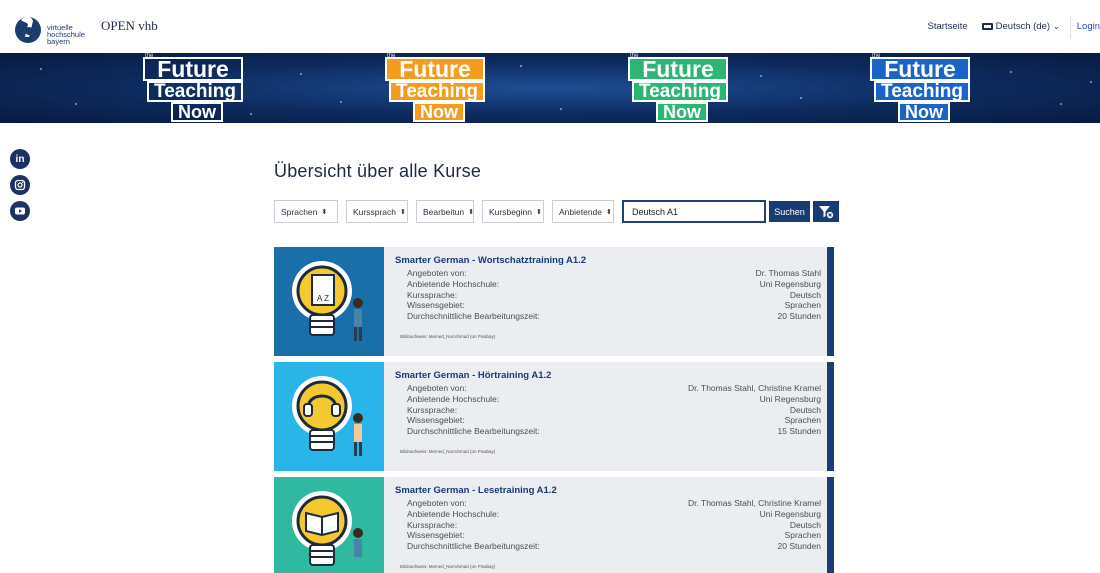 This screenshot has width=1100, height=573. What do you see at coordinates (20, 185) in the screenshot?
I see `instagram-icon` at bounding box center [20, 185].